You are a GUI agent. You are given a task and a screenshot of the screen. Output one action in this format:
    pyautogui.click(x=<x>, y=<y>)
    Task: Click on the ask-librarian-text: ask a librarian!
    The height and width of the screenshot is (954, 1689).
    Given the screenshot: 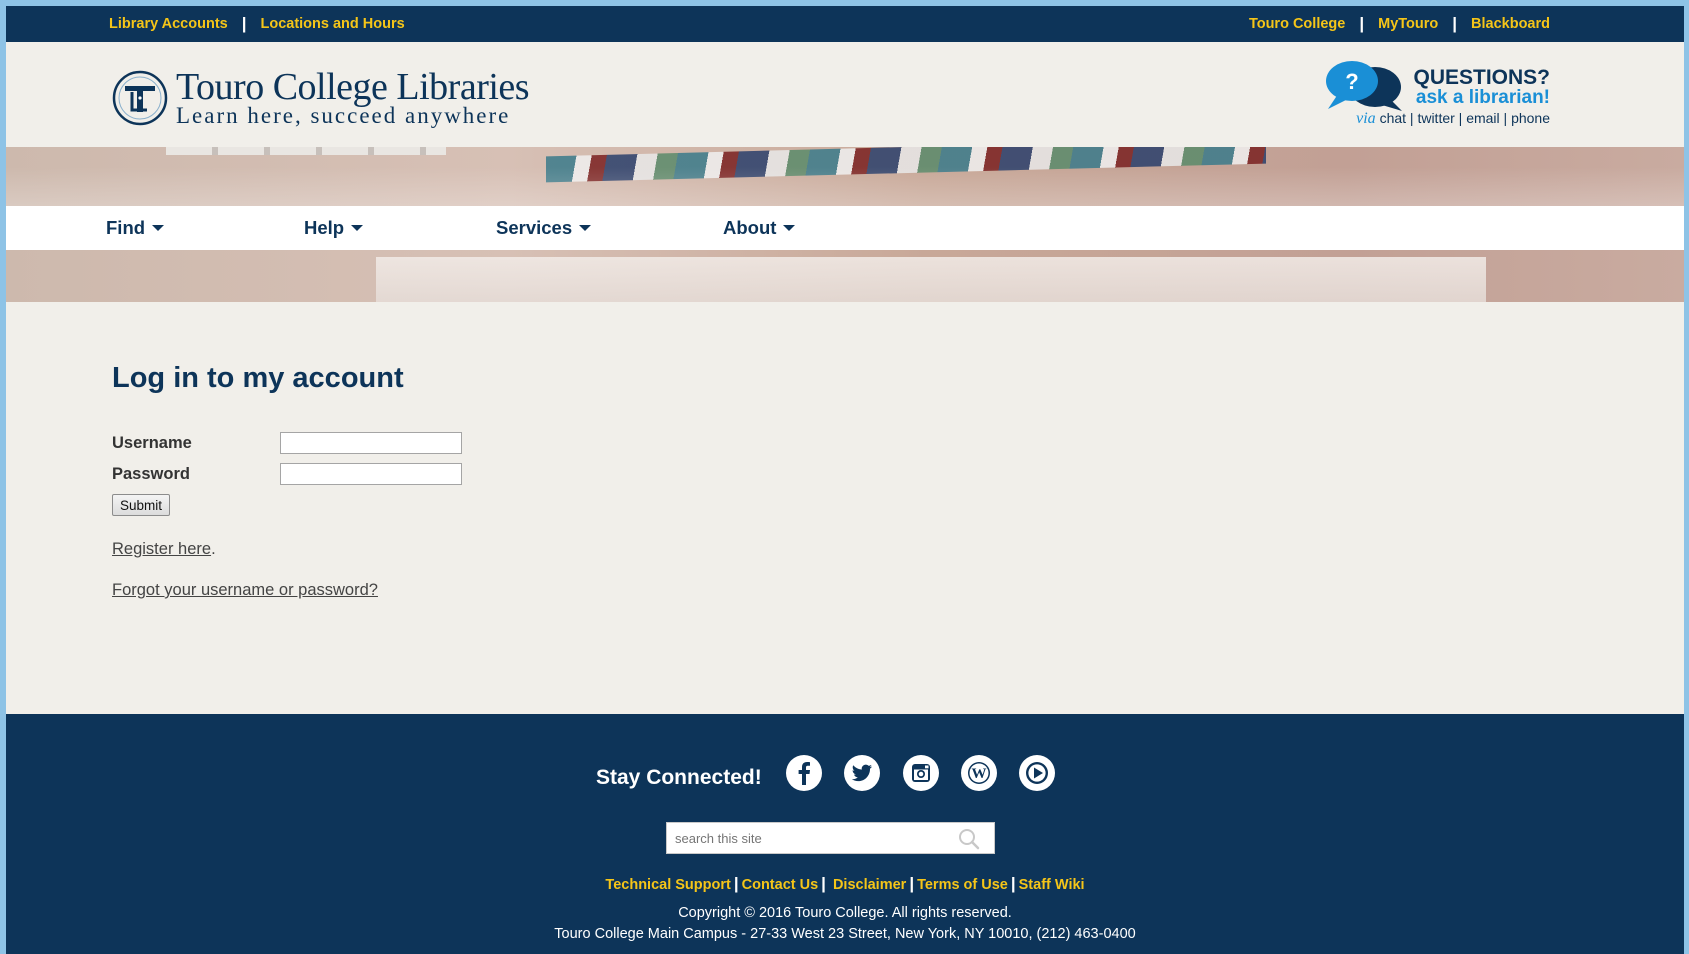 What is the action you would take?
    pyautogui.click(x=1482, y=97)
    